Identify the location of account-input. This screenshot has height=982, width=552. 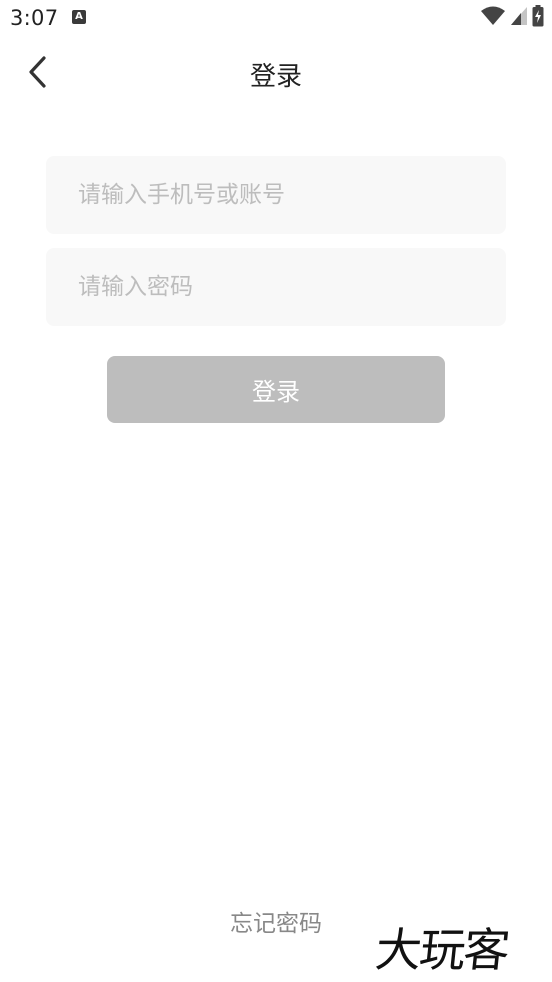
(276, 195).